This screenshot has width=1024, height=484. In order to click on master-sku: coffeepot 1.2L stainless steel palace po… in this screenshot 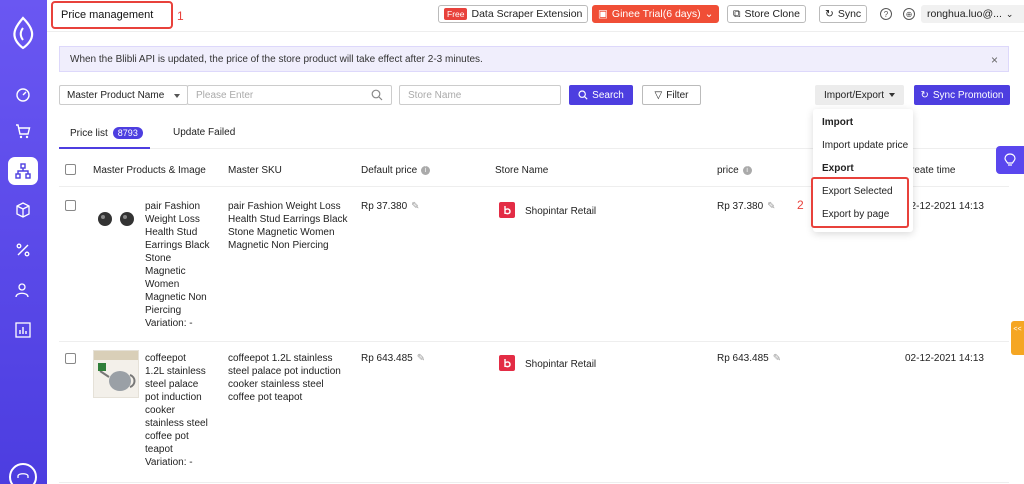, I will do `click(284, 378)`.